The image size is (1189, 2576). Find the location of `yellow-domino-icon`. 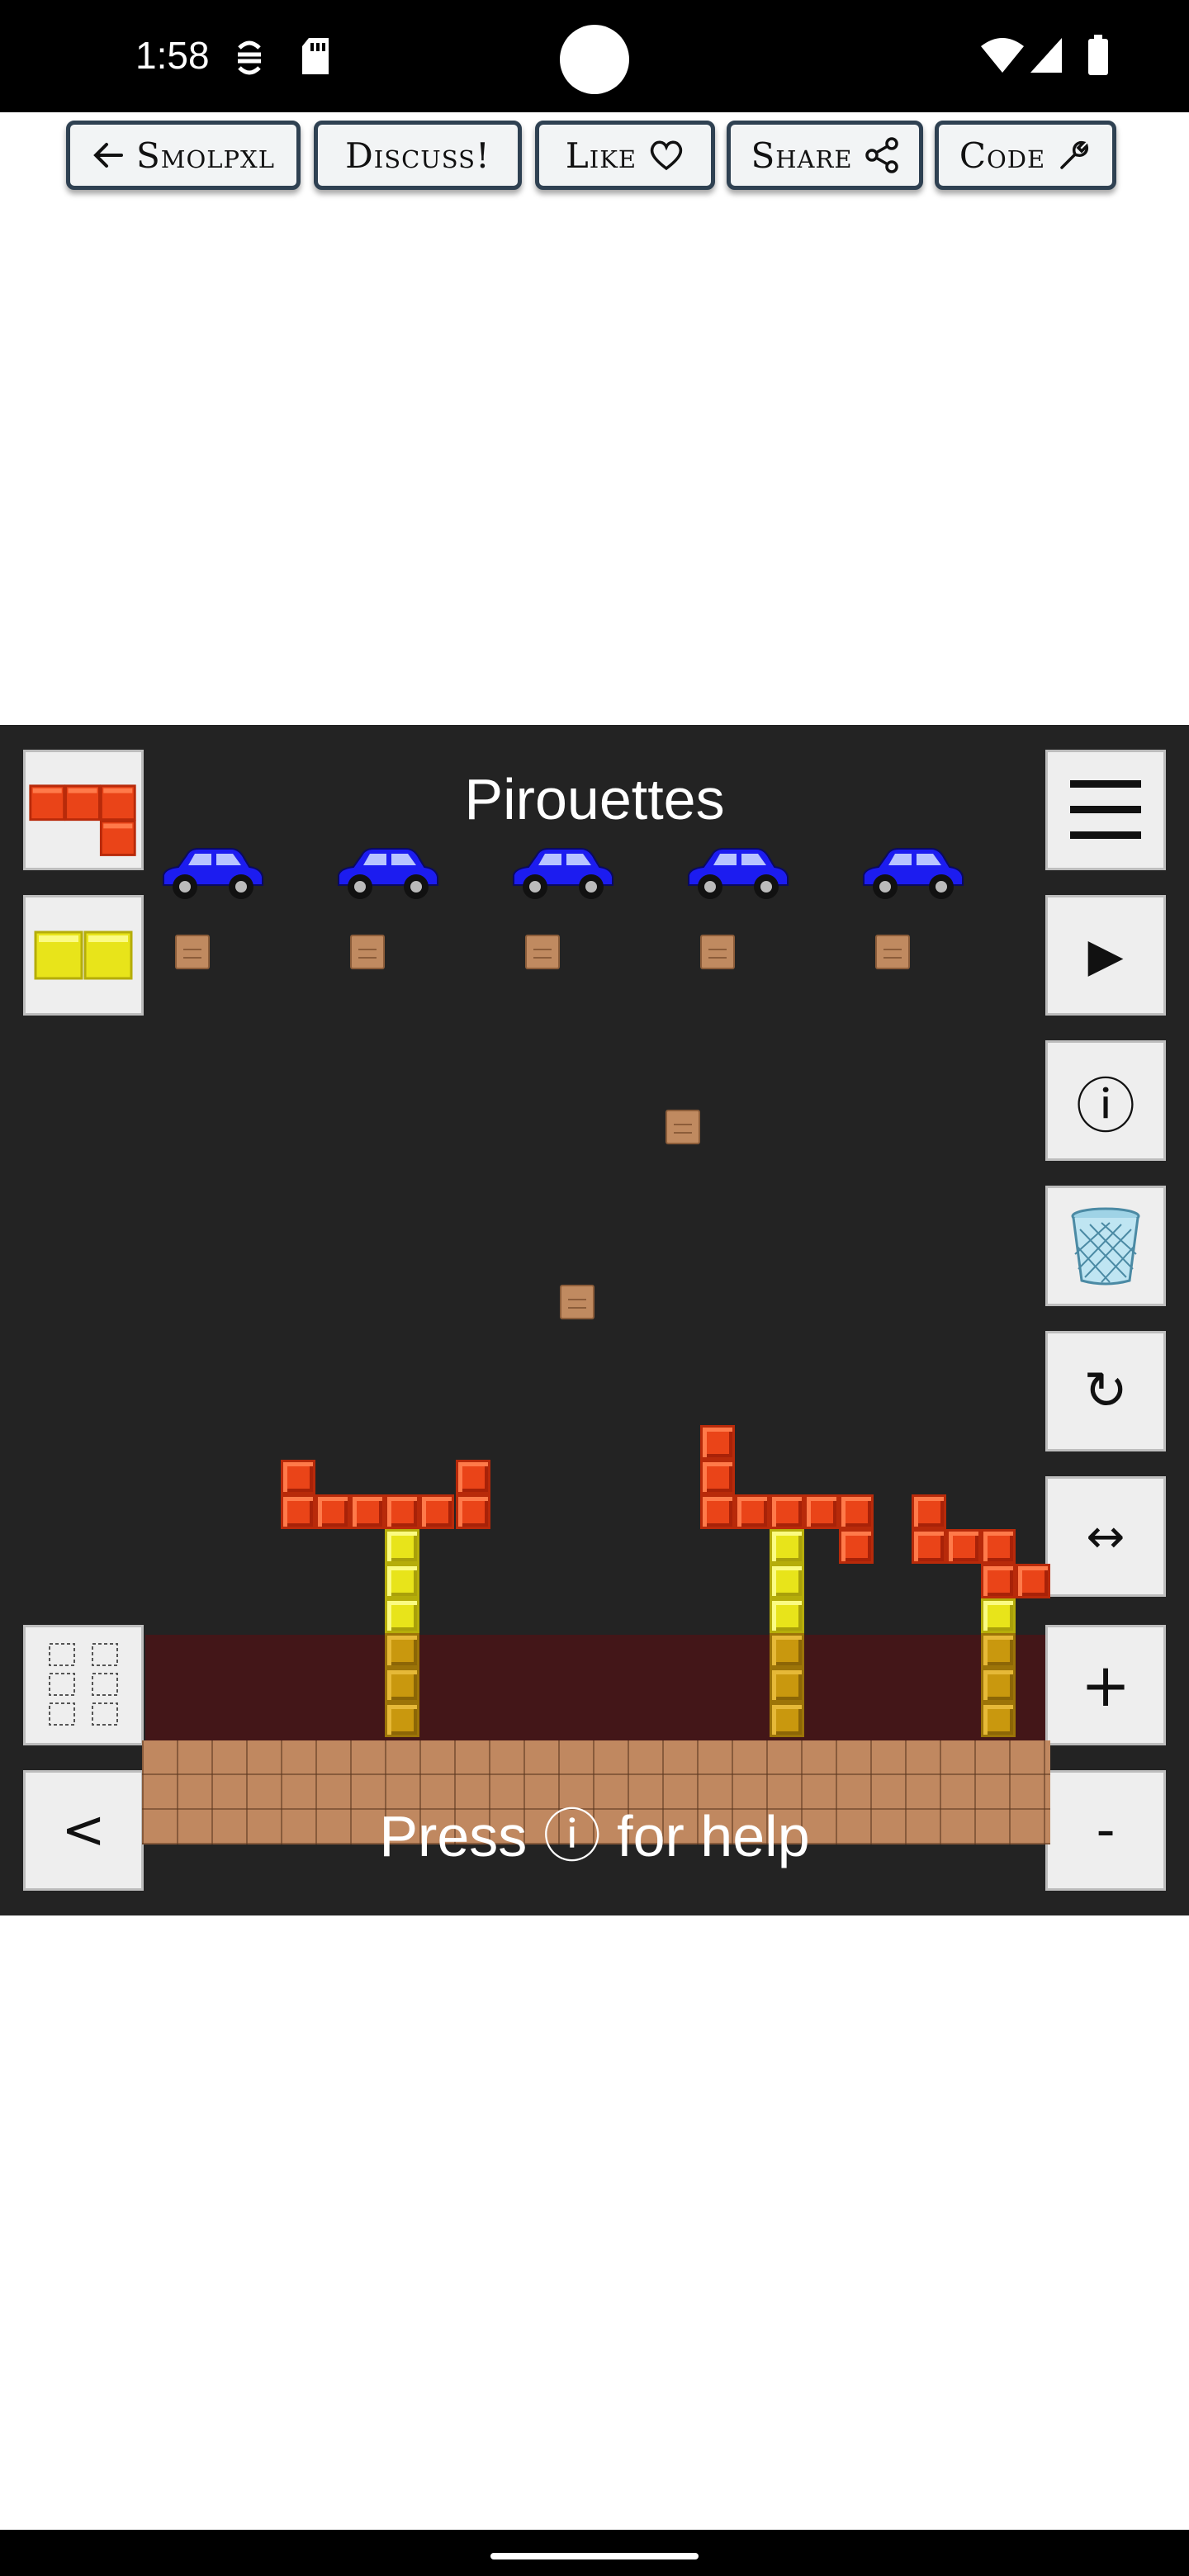

yellow-domino-icon is located at coordinates (83, 955).